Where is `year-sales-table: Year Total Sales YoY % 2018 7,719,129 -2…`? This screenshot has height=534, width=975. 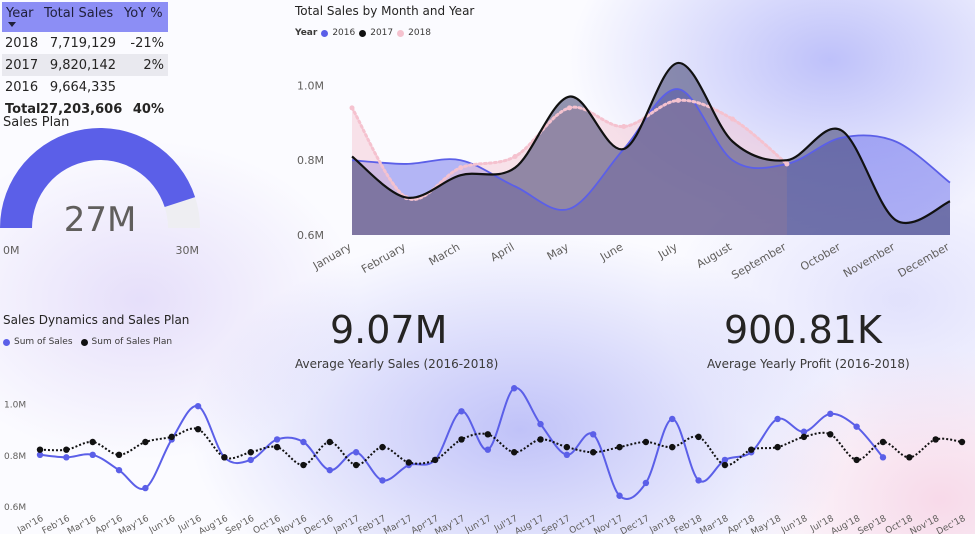
year-sales-table: Year Total Sales YoY % 2018 7,719,129 -2… is located at coordinates (85, 61).